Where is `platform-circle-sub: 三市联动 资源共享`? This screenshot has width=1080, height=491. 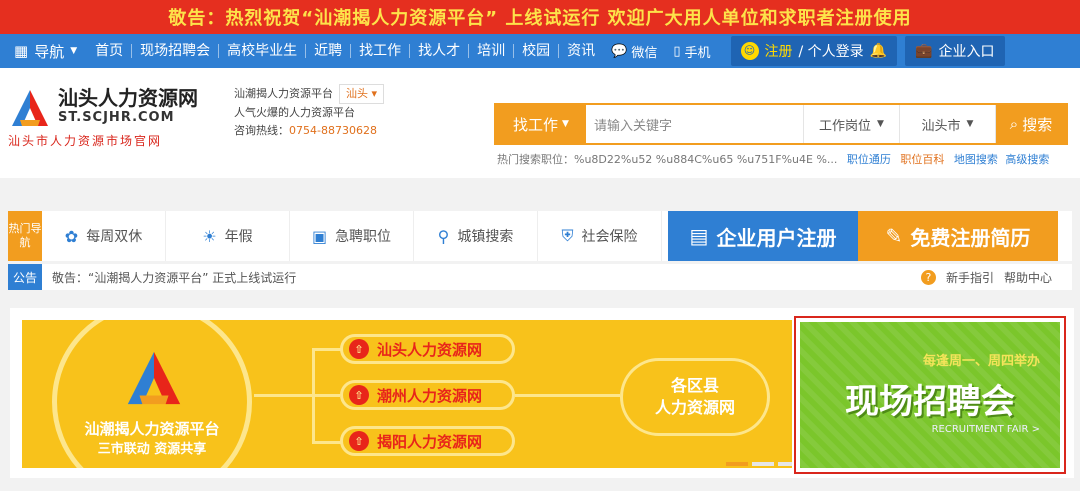
platform-circle-sub: 三市联动 资源共享 is located at coordinates (152, 449).